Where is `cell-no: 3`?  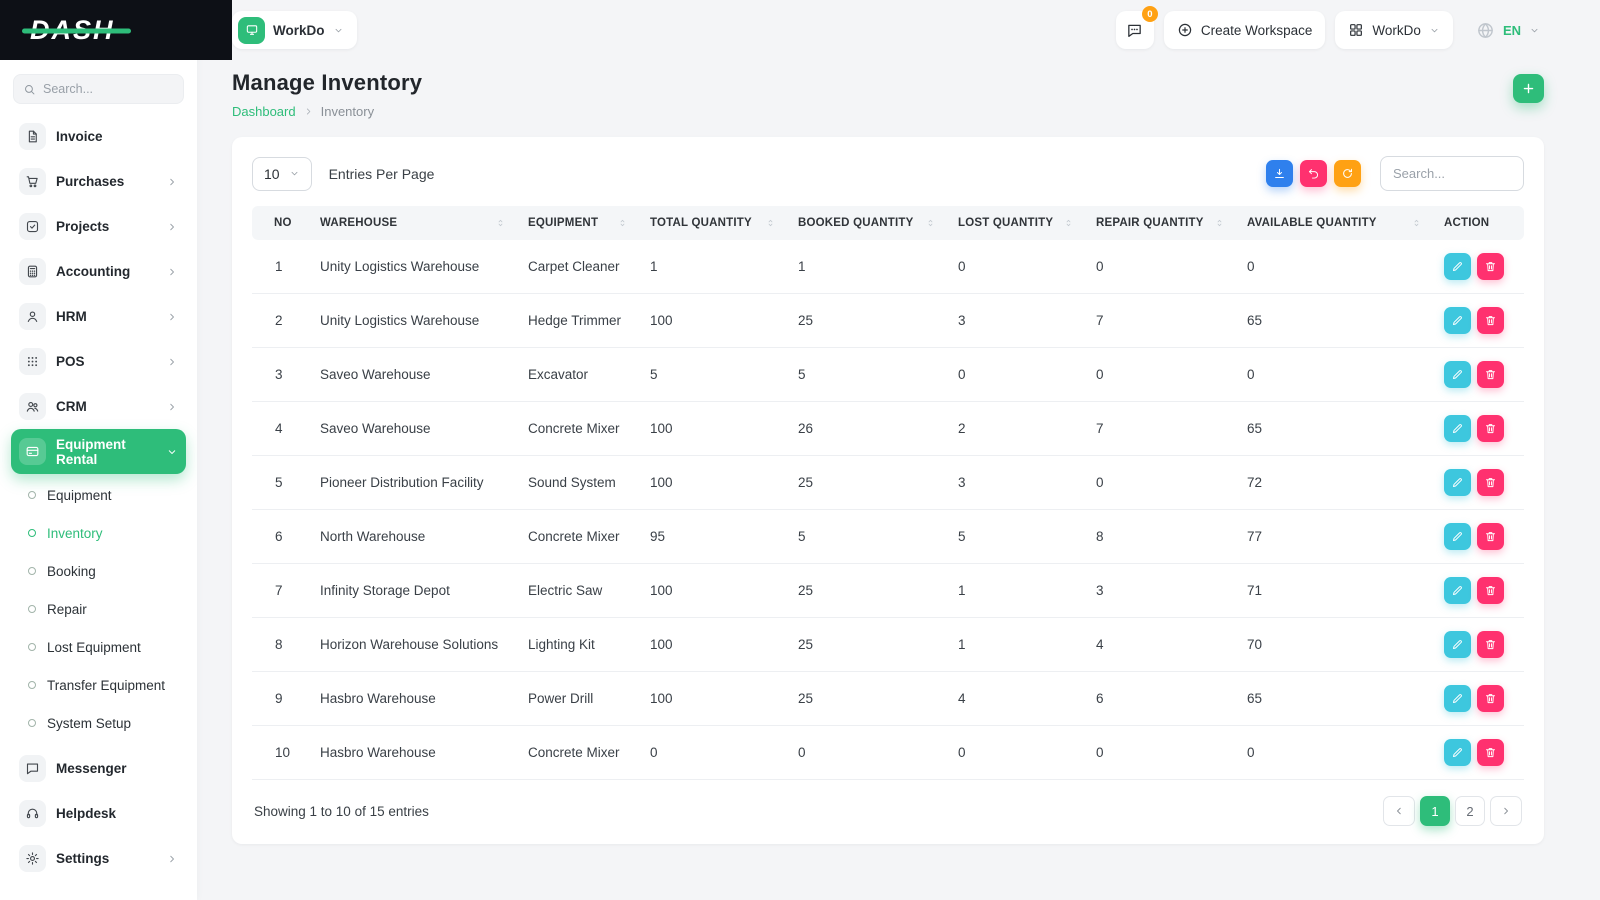
cell-no: 3 is located at coordinates (282, 374).